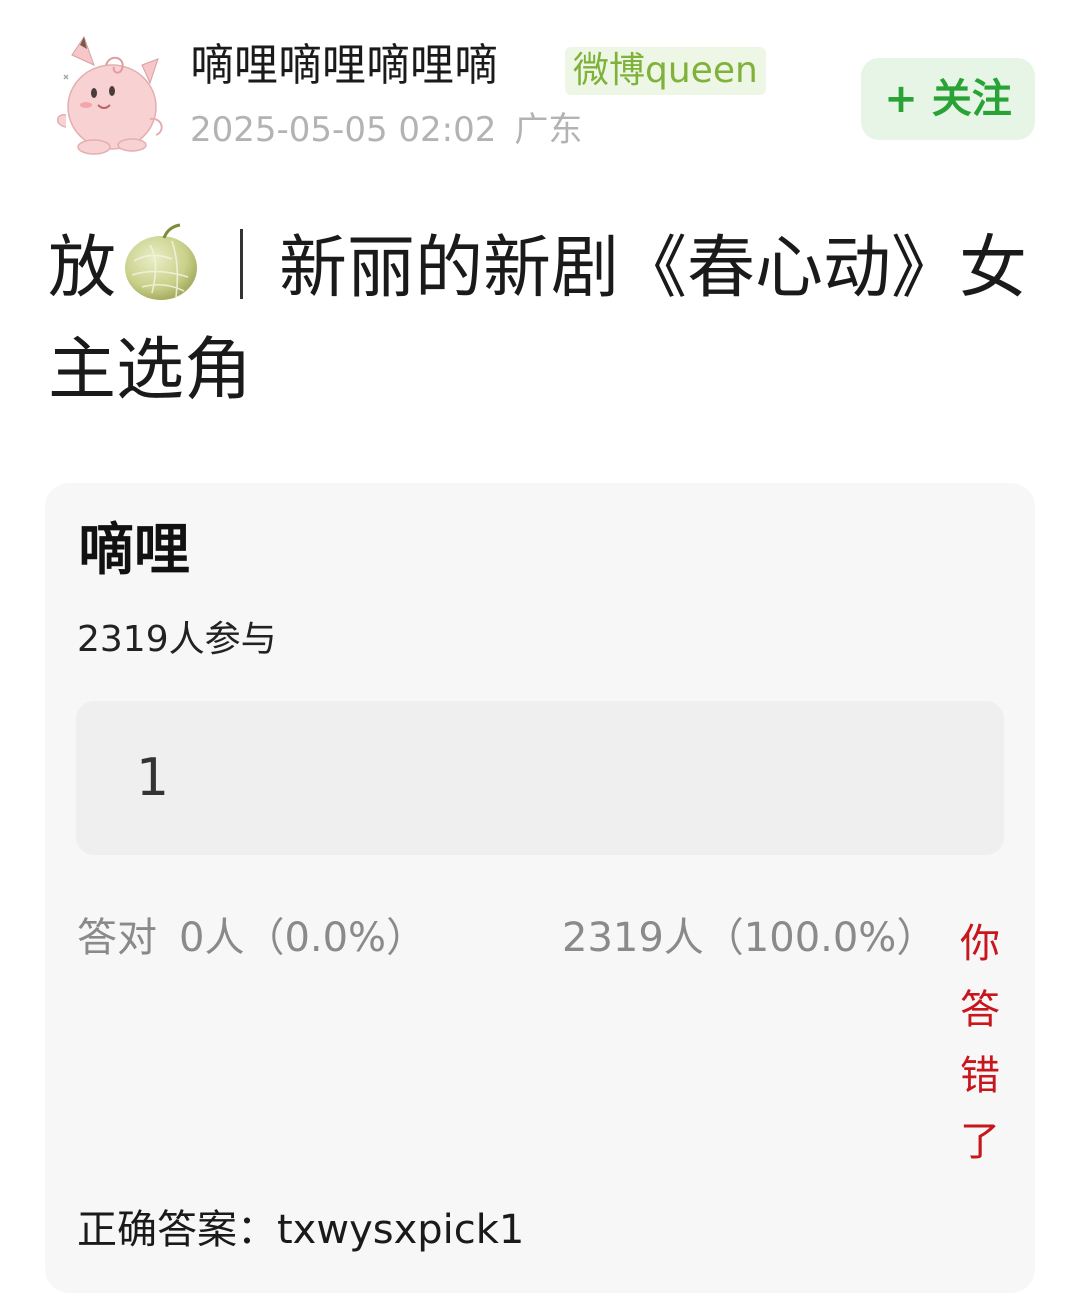 This screenshot has height=1294, width=1079. What do you see at coordinates (161, 262) in the screenshot?
I see `melon-emoji-icon` at bounding box center [161, 262].